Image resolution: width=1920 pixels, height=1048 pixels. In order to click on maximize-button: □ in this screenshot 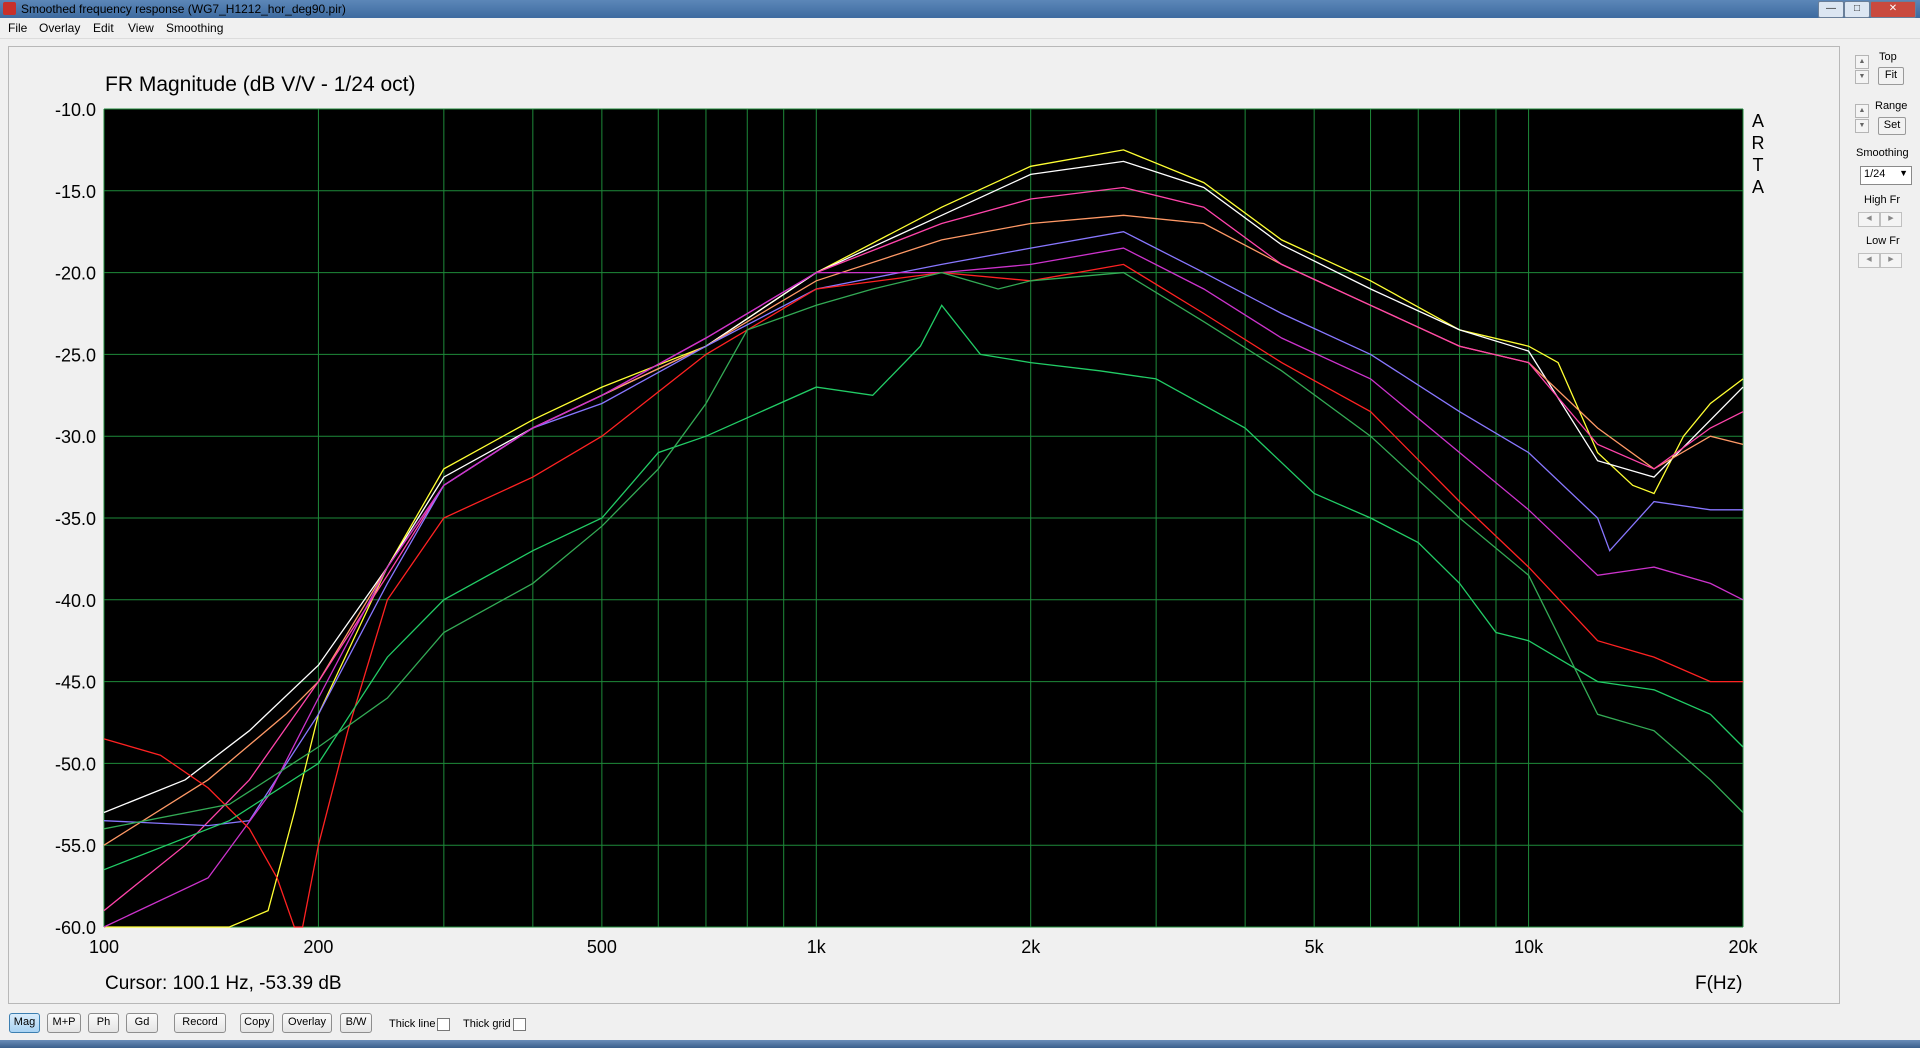, I will do `click(1857, 9)`.